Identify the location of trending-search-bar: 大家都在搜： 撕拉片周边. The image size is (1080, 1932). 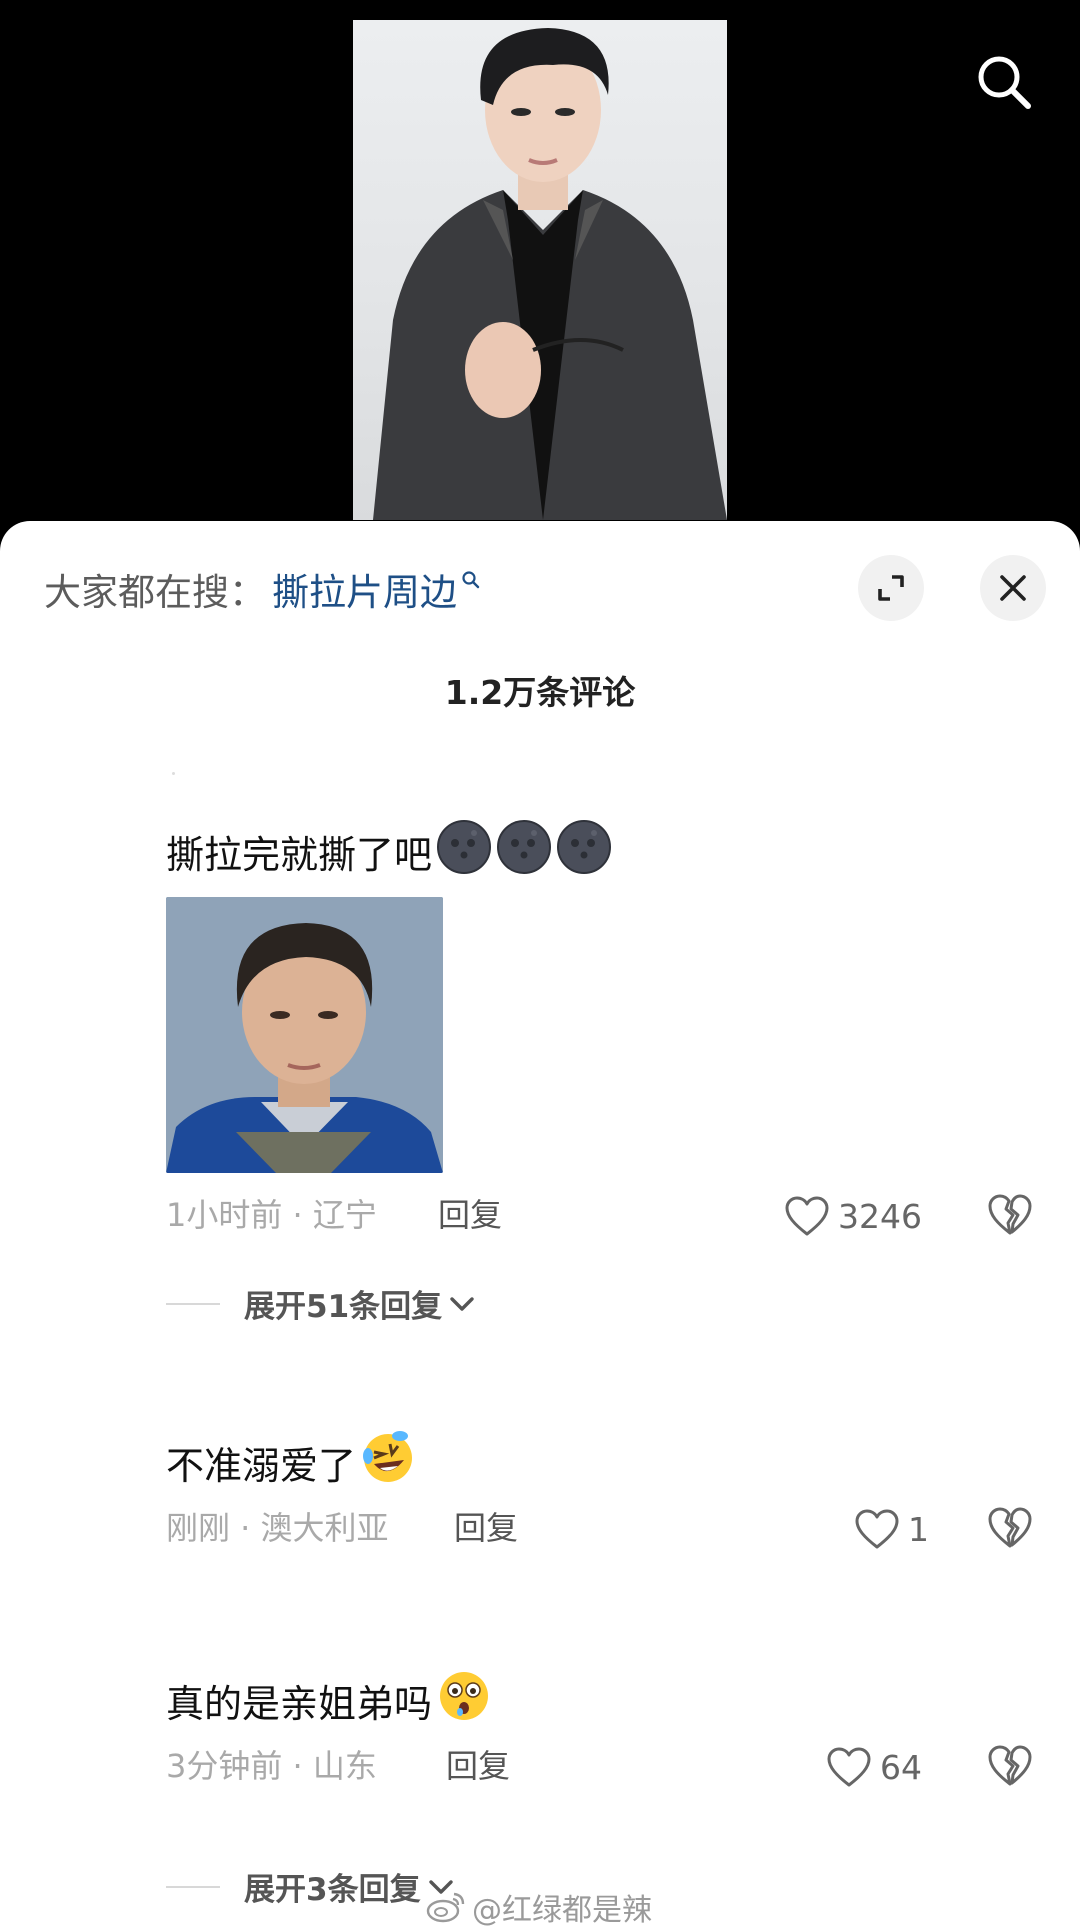
(262, 589).